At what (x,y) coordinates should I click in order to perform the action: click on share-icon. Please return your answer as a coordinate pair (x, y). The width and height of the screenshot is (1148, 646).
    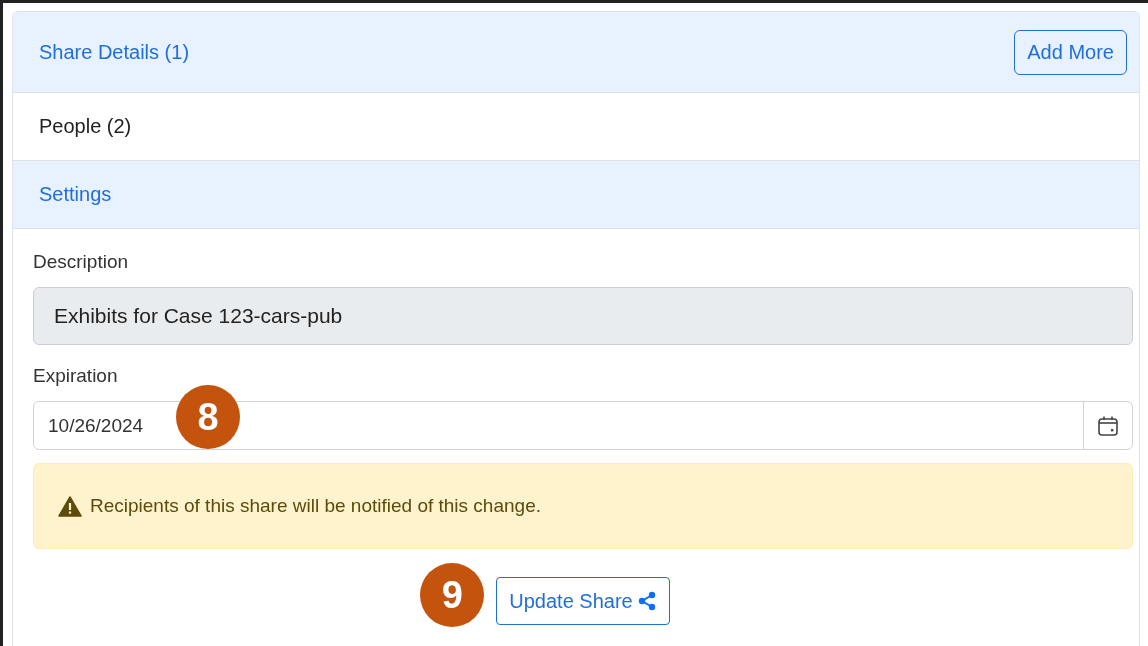
    Looking at the image, I should click on (646, 601).